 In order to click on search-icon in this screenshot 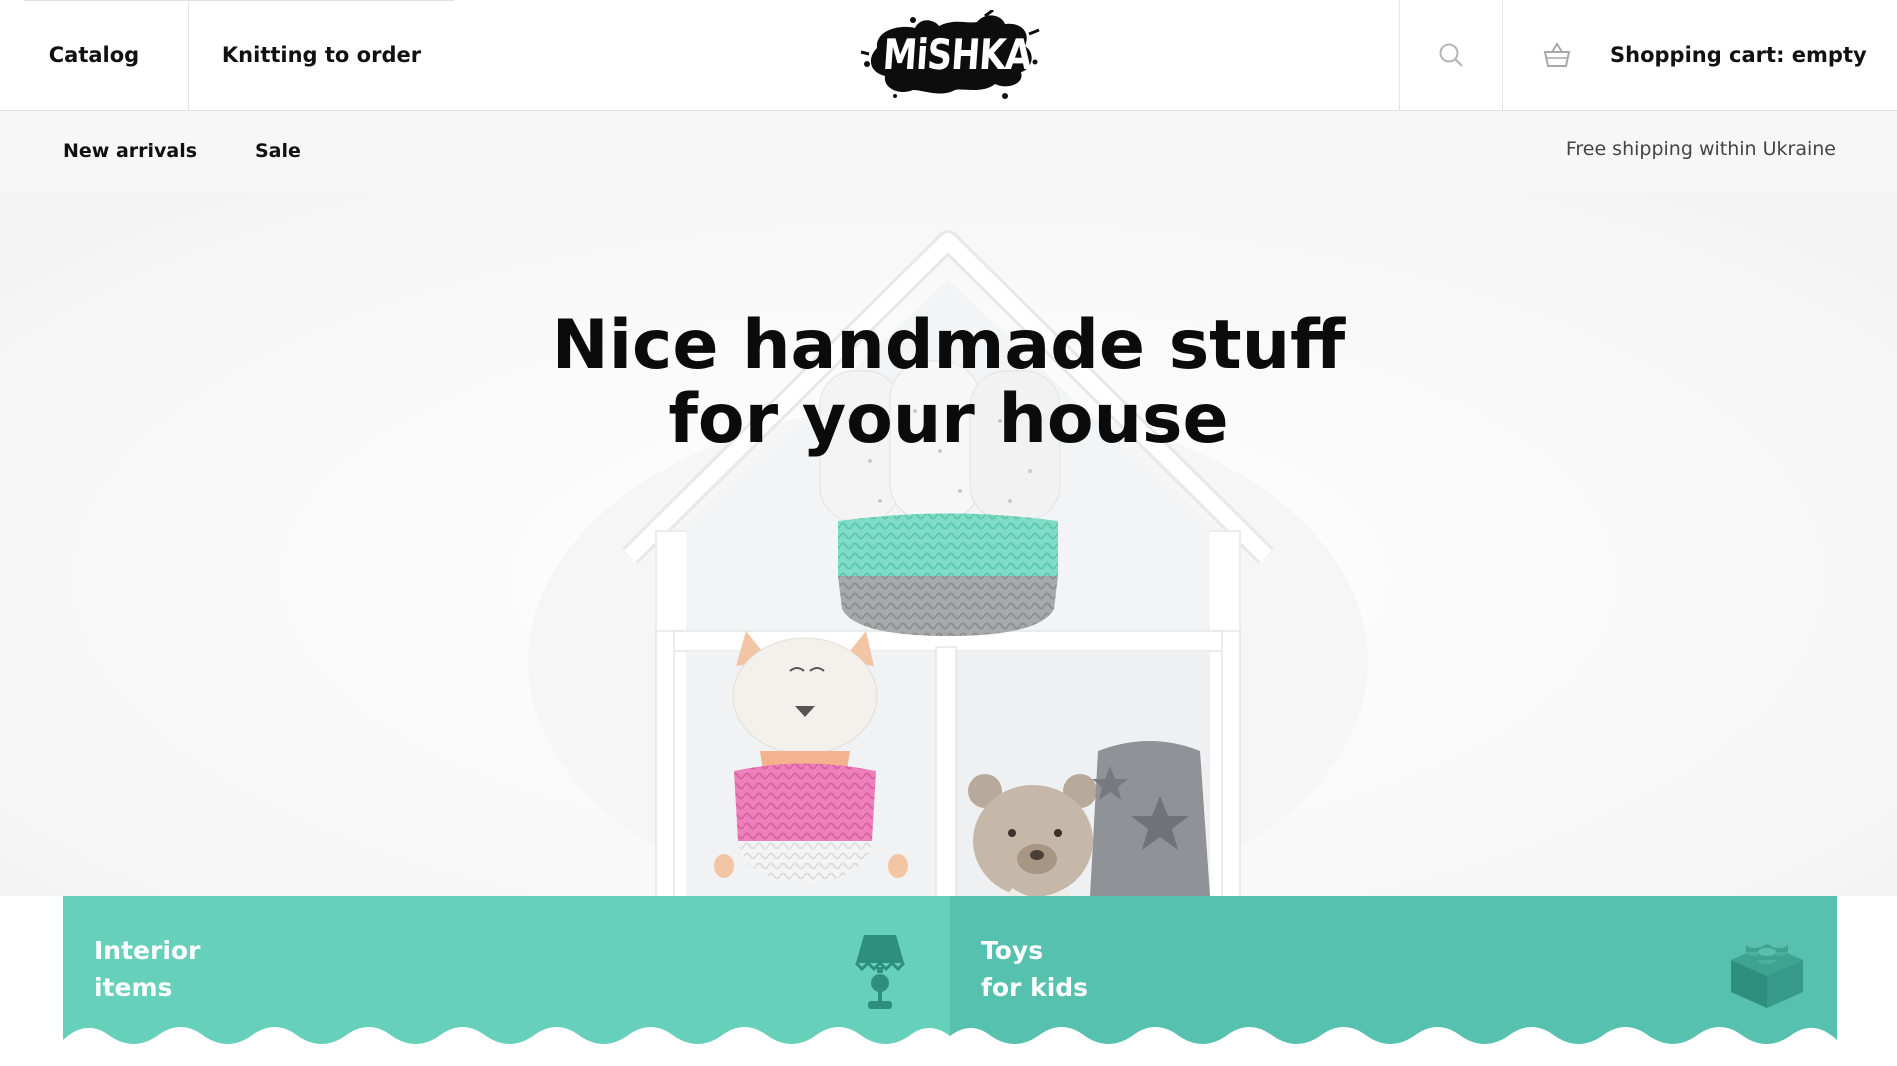, I will do `click(1451, 55)`.